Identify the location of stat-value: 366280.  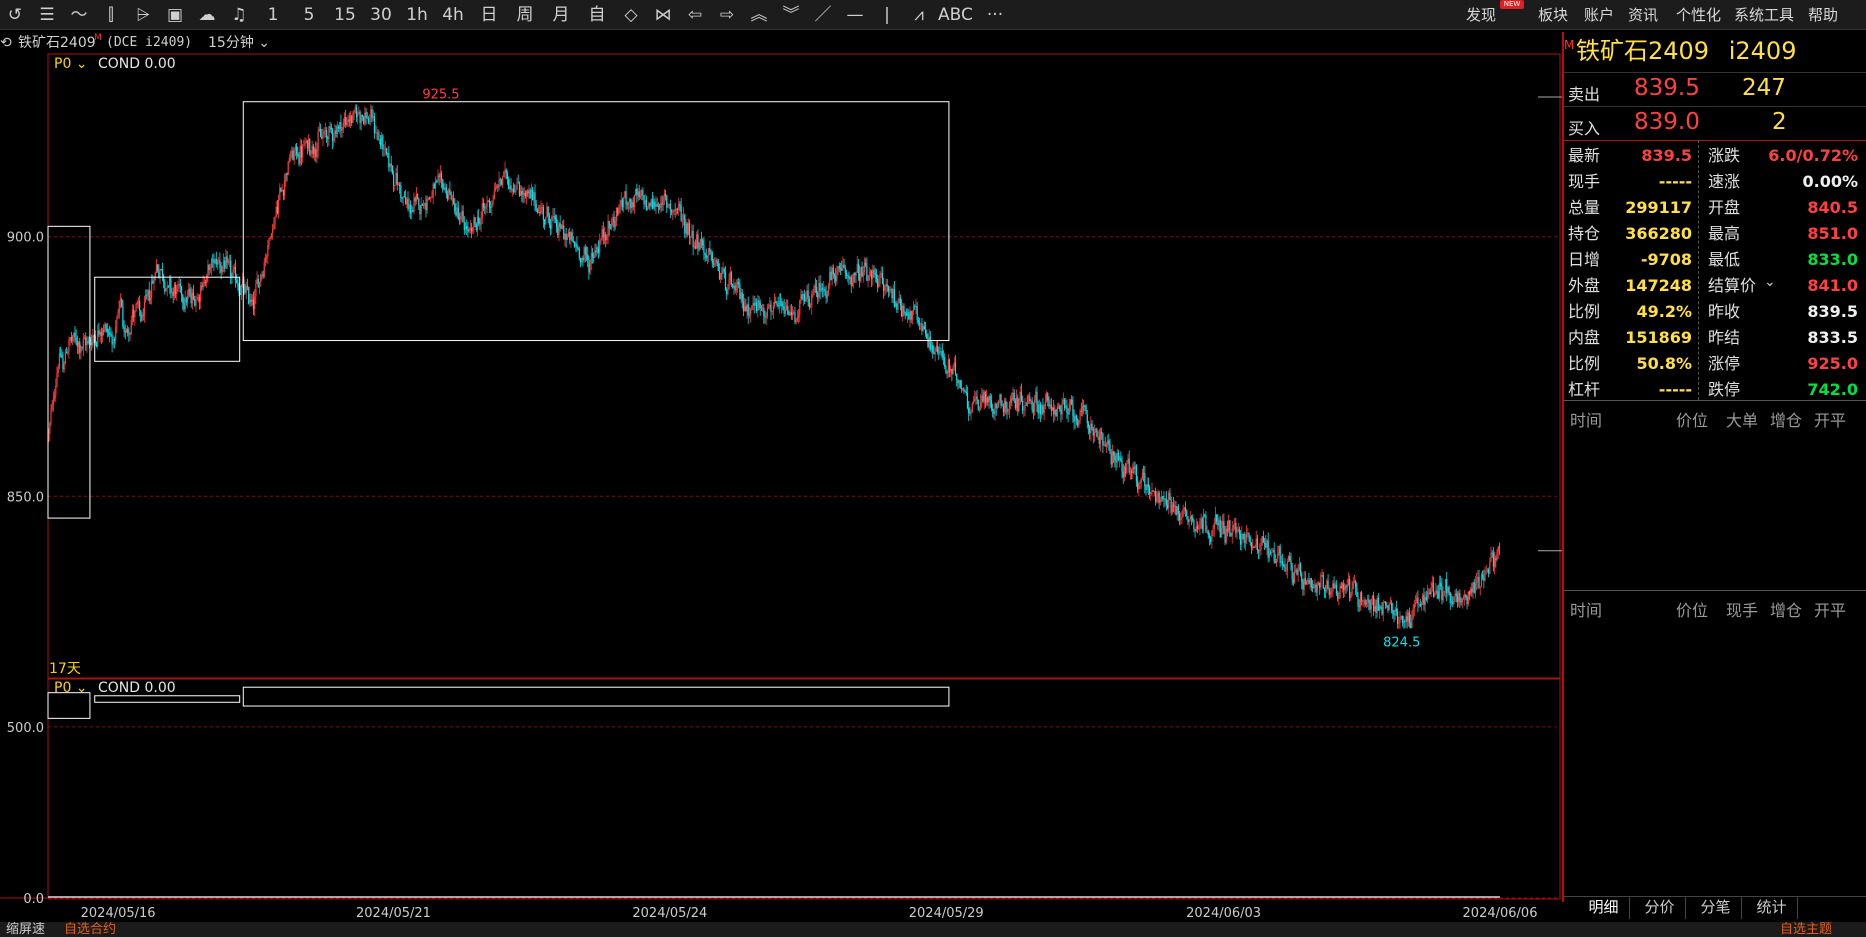
(1658, 233).